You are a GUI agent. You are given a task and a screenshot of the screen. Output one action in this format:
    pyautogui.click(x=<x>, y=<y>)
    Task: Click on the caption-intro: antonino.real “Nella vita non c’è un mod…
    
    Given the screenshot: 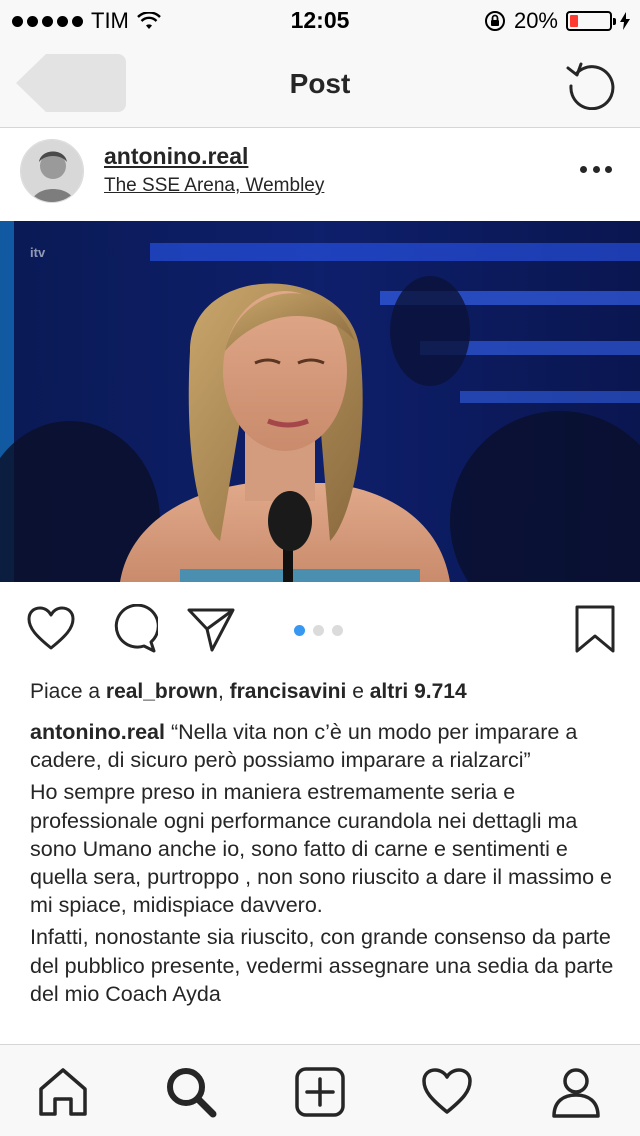 What is the action you would take?
    pyautogui.click(x=325, y=746)
    